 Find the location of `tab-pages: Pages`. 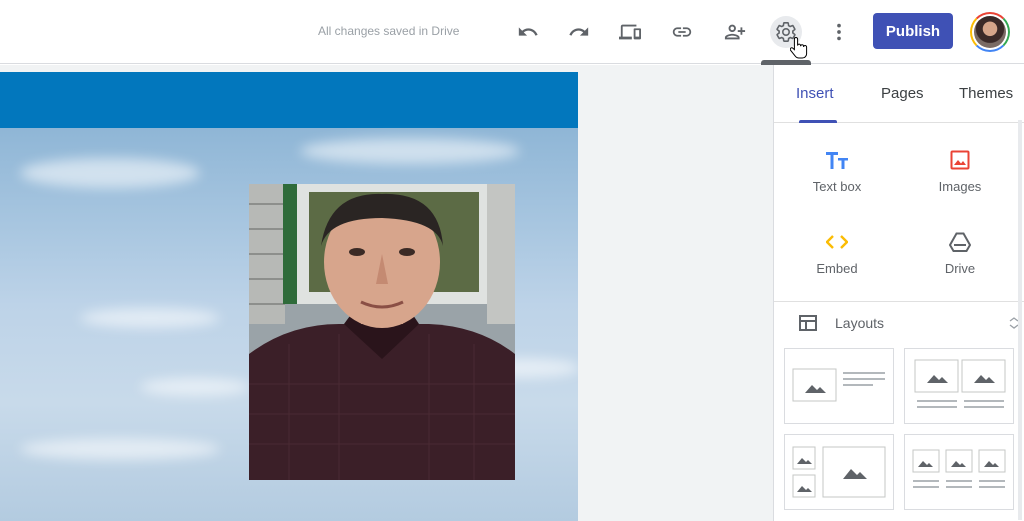

tab-pages: Pages is located at coordinates (902, 93).